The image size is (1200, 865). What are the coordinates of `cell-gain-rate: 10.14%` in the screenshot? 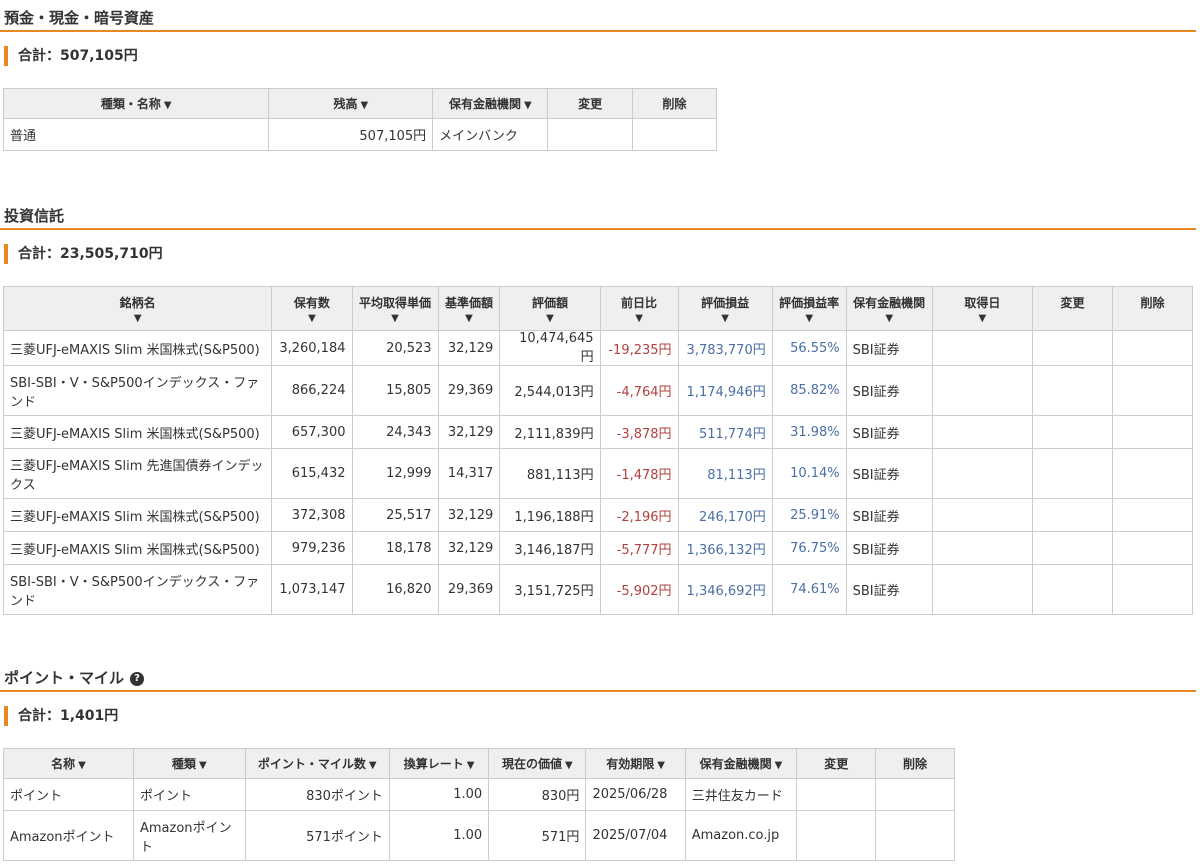 It's located at (809, 473).